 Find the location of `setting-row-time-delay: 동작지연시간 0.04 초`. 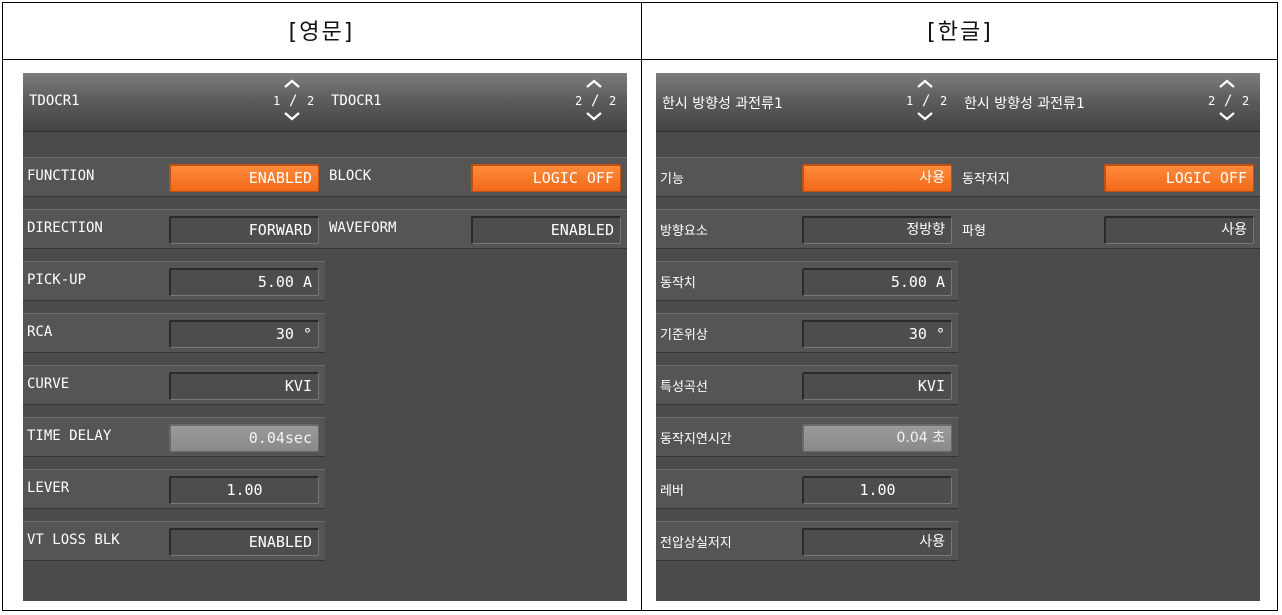

setting-row-time-delay: 동작지연시간 0.04 초 is located at coordinates (807, 437).